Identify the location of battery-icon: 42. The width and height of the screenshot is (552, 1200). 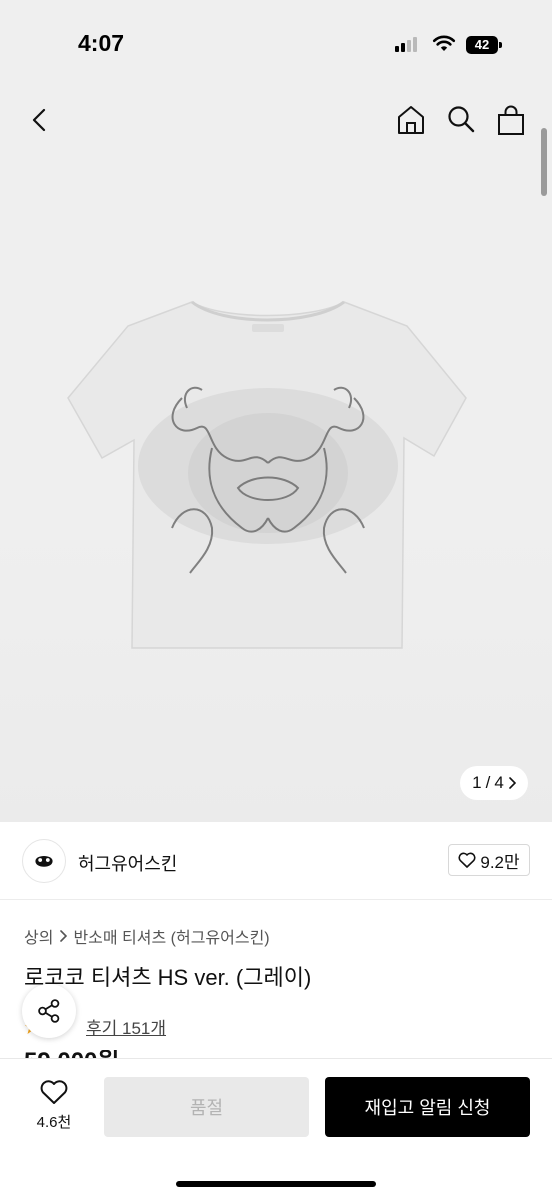
(484, 45).